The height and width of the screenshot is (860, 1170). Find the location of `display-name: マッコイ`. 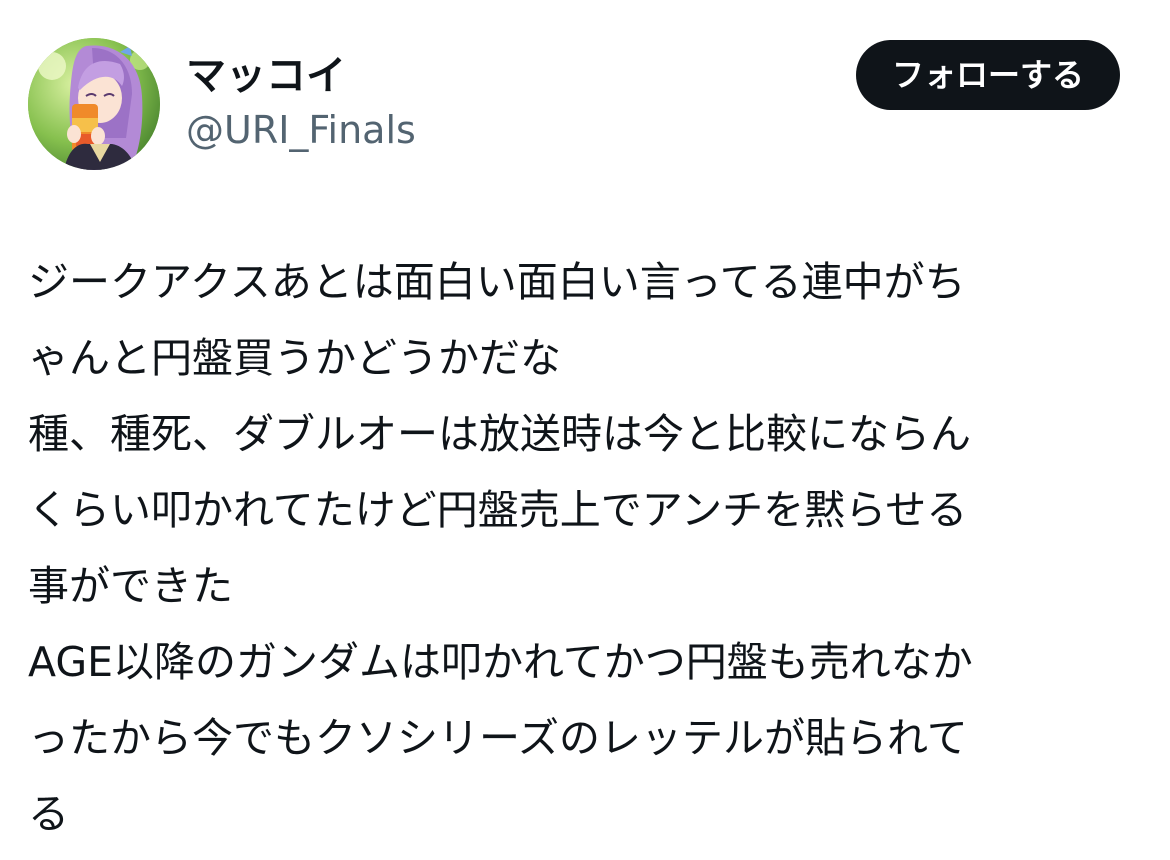

display-name: マッコイ is located at coordinates (301, 76).